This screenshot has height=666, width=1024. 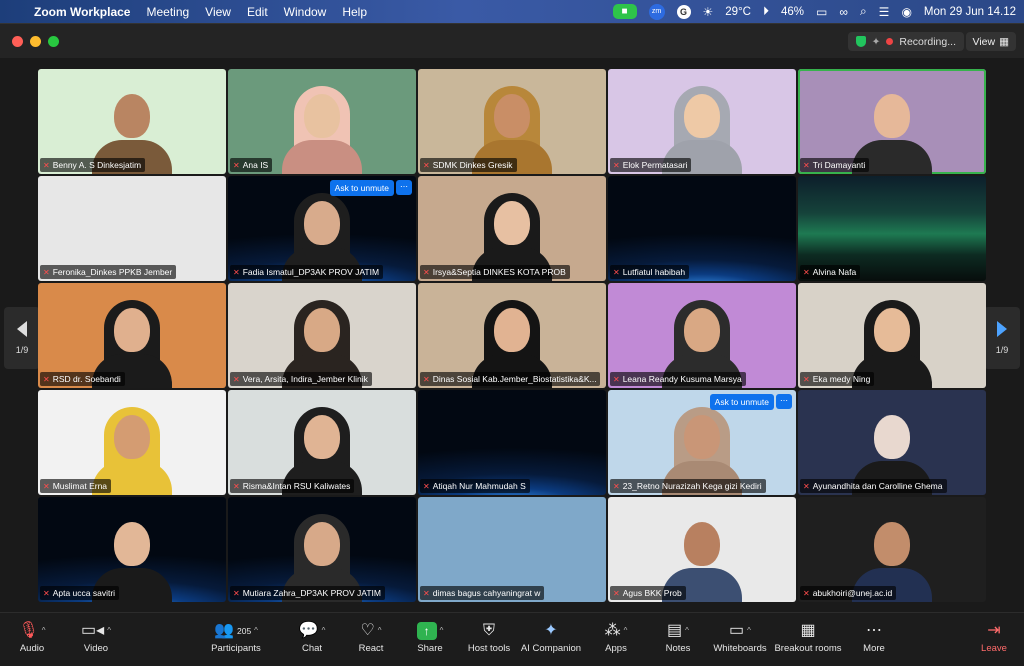 What do you see at coordinates (322, 335) in the screenshot?
I see `participant-tile: ✕ Vera, Arsita, Indira_Jember Klinik` at bounding box center [322, 335].